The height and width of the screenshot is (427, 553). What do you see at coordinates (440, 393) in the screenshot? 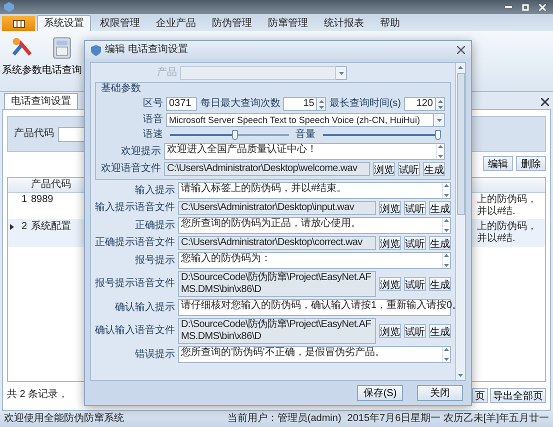
I see `dialog-button: 关闭` at bounding box center [440, 393].